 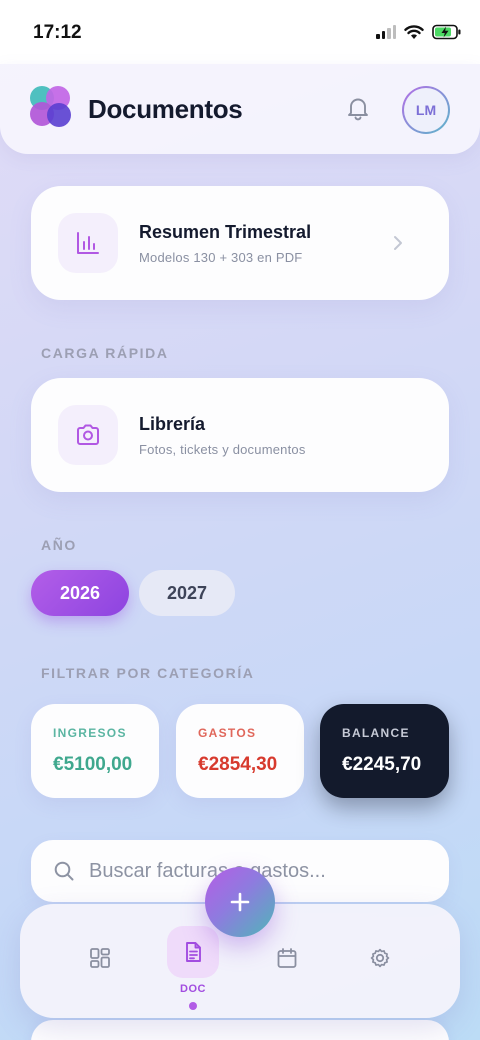 I want to click on plus-icon, so click(x=240, y=902).